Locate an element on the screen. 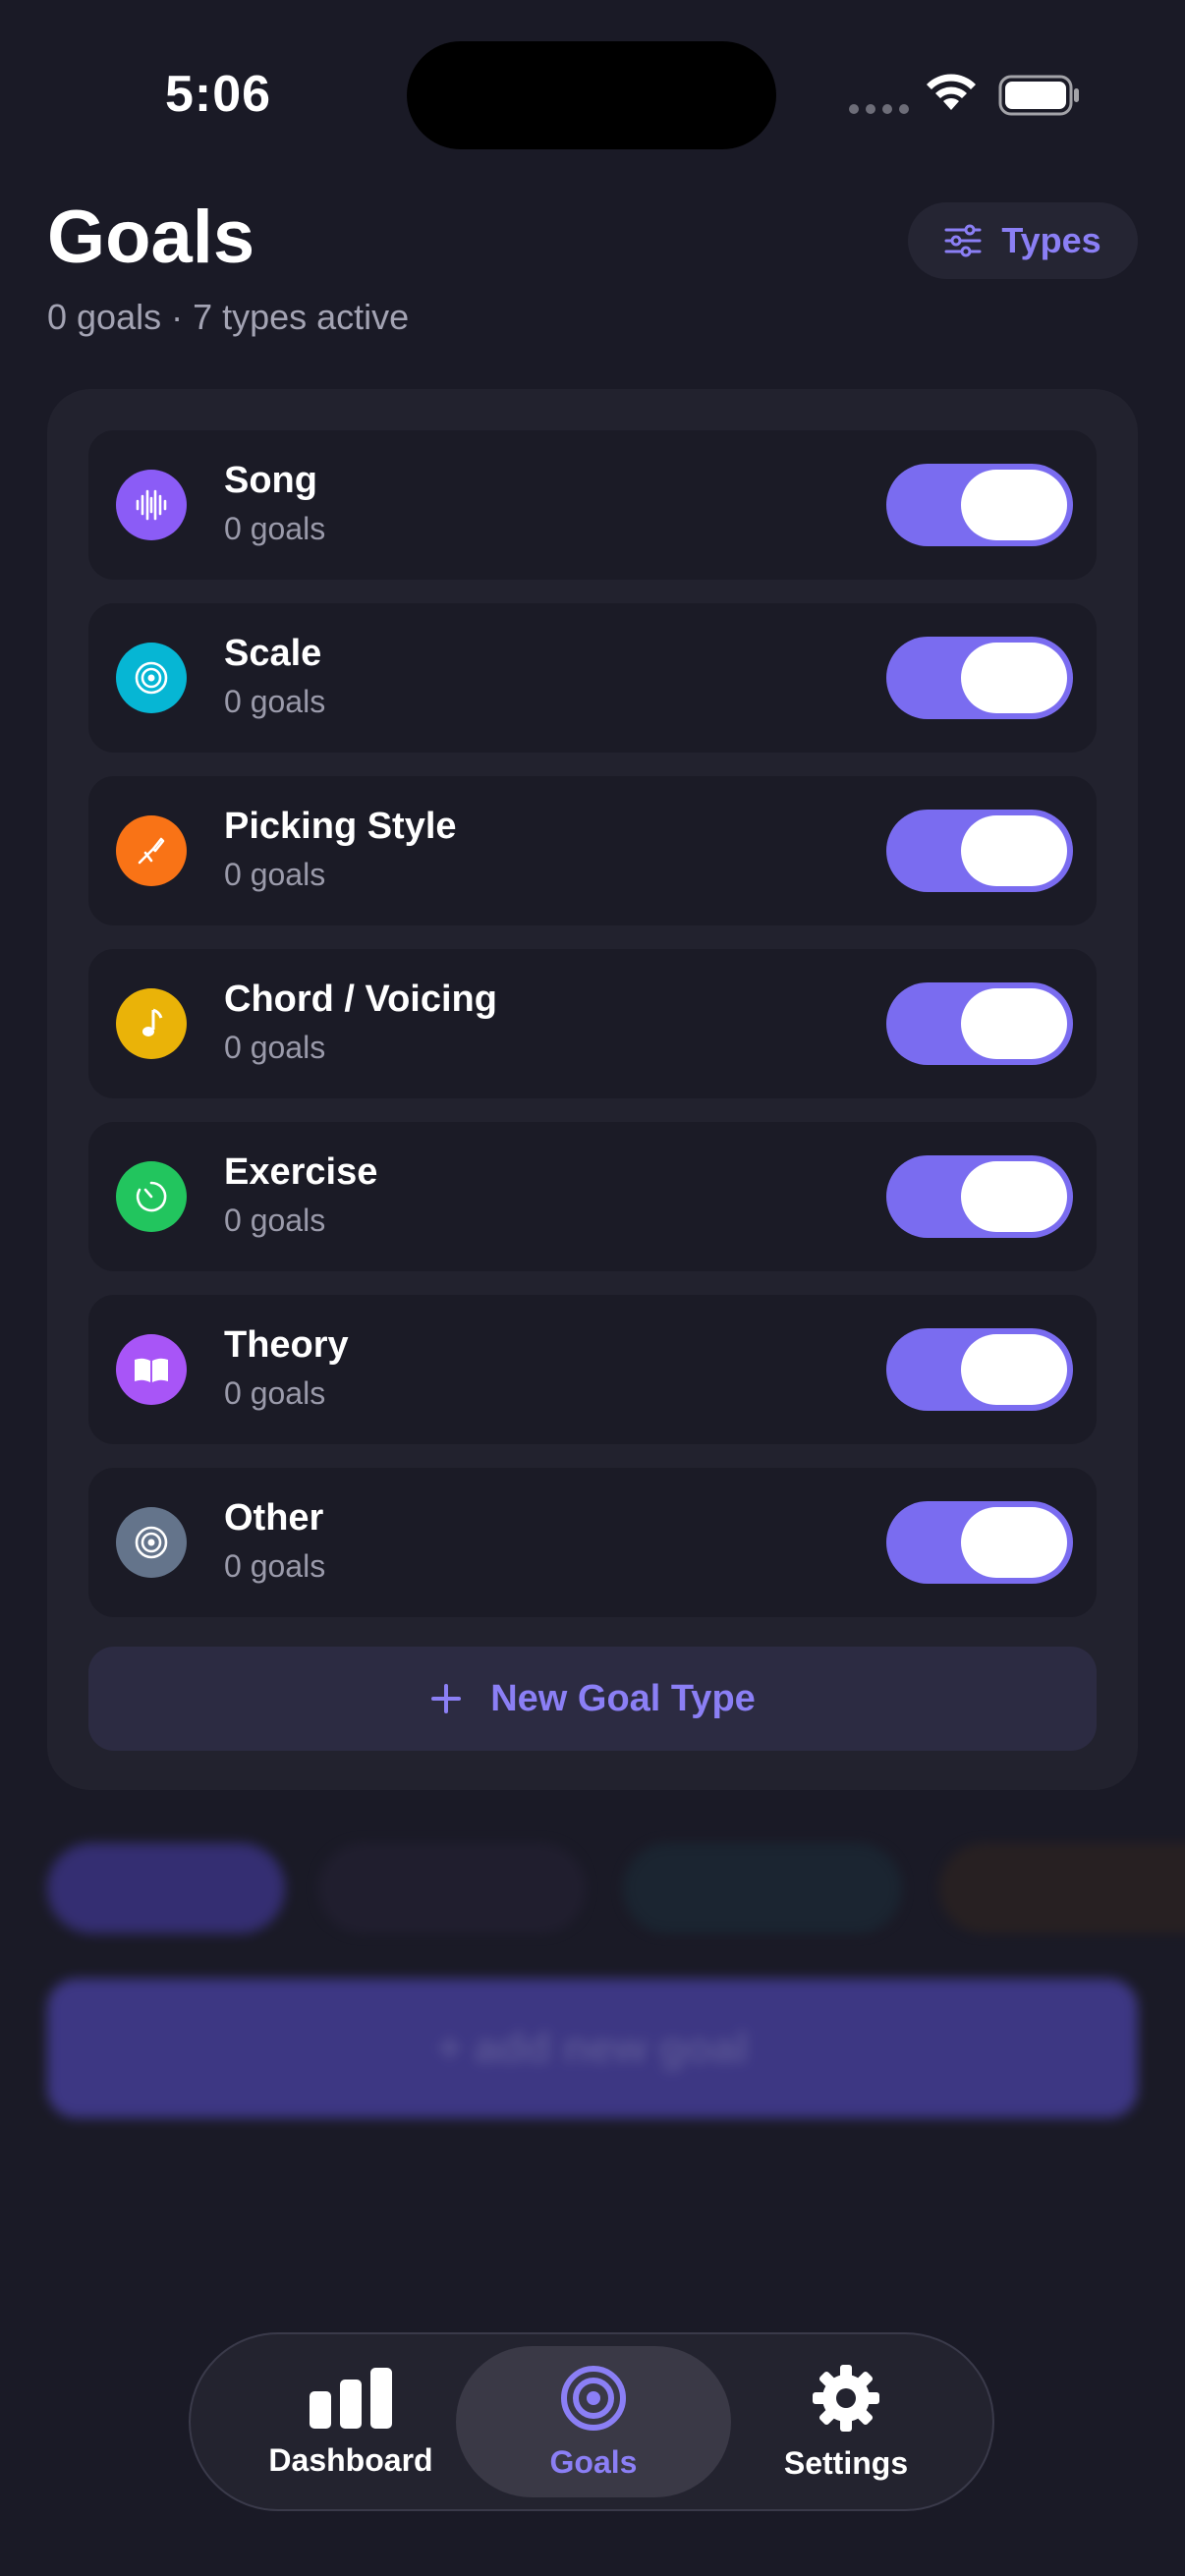 The height and width of the screenshot is (2576, 1185). sliders-icon is located at coordinates (963, 240).